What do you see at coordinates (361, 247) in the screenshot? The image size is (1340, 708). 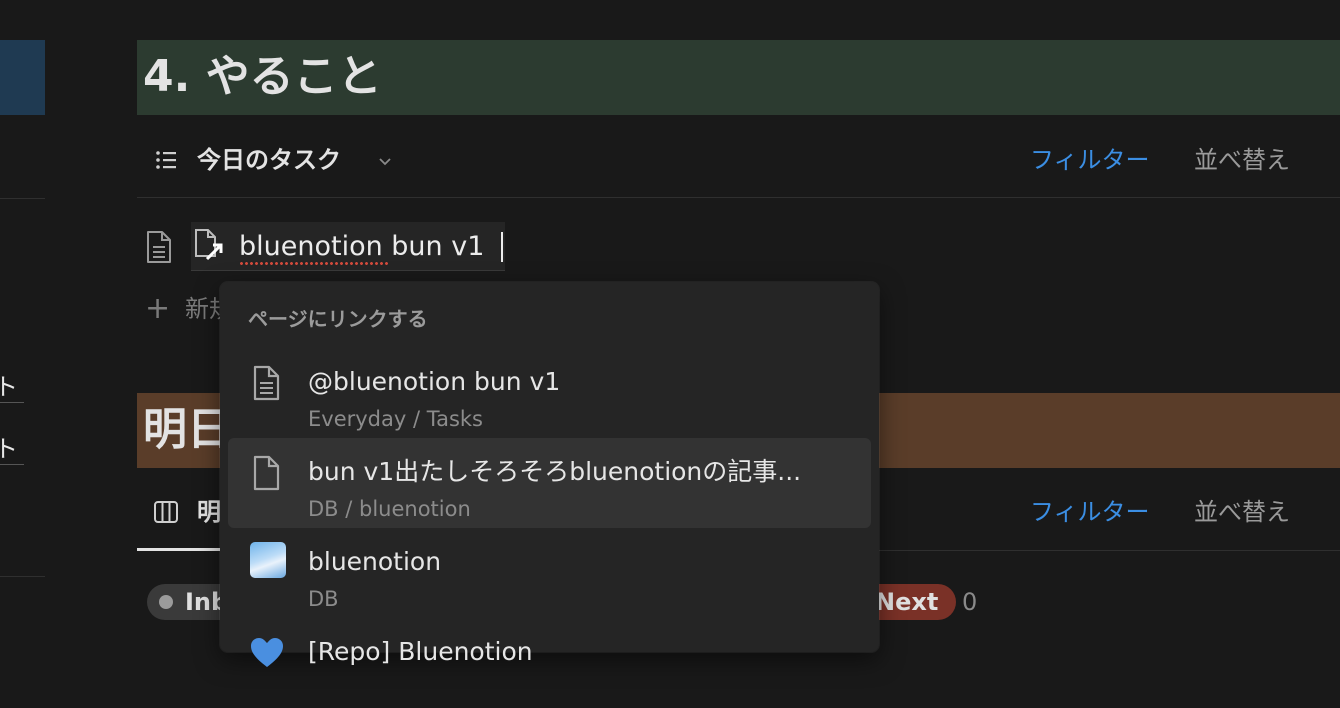 I see `title-input-text: bluenotion bun v1` at bounding box center [361, 247].